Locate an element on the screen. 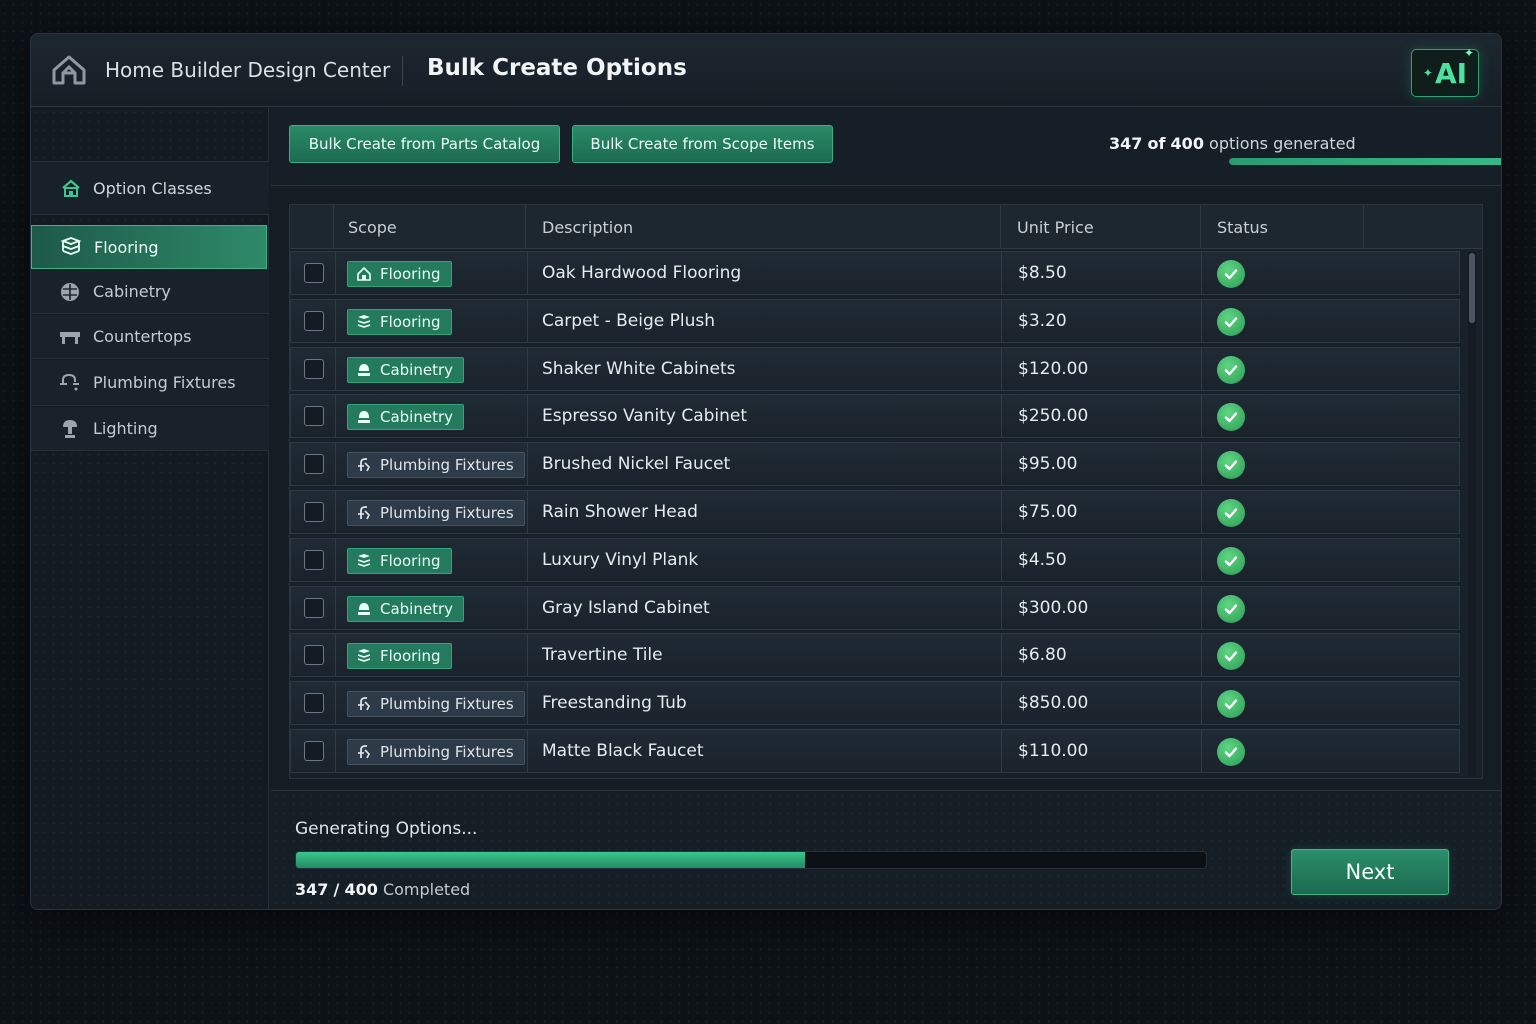  scope-chip-label: Plumbing Fixtures is located at coordinates (447, 513).